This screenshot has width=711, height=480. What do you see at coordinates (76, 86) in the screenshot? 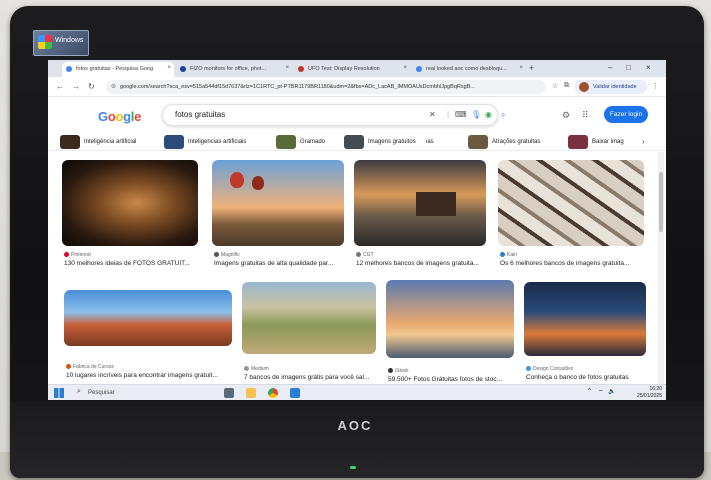
I see `forward-arrow-icon: →` at bounding box center [76, 86].